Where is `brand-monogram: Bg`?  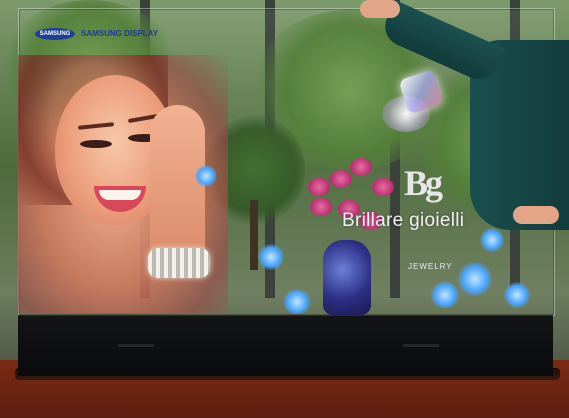 brand-monogram: Bg is located at coordinates (423, 183).